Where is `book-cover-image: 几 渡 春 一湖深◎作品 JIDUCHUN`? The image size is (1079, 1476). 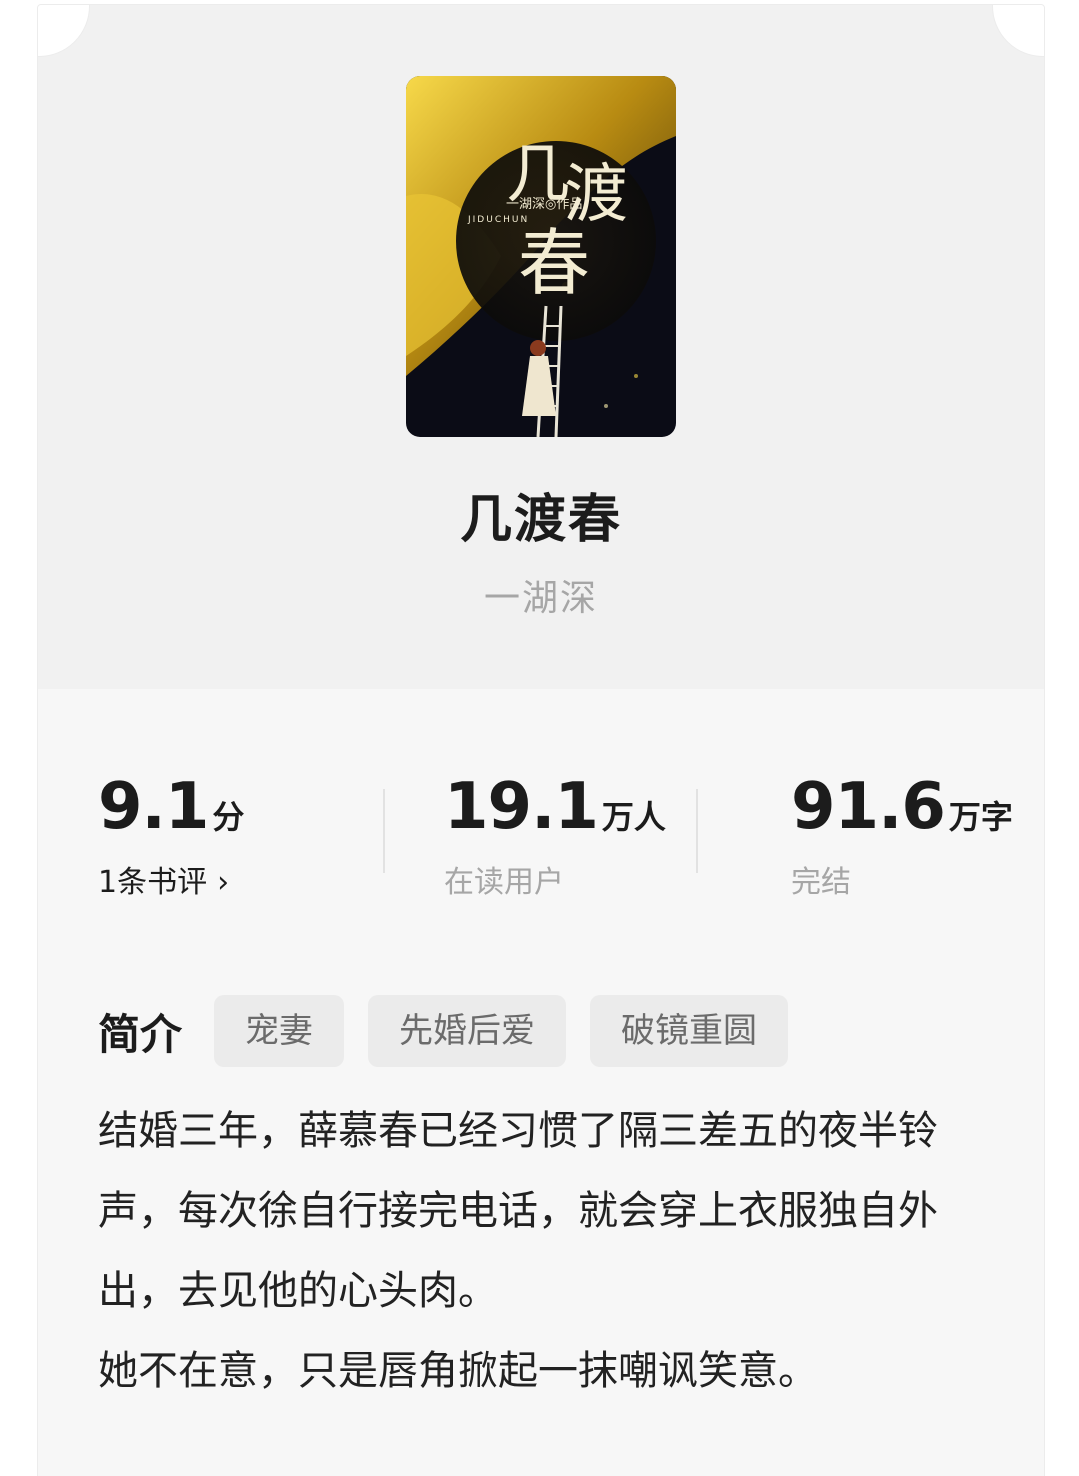 book-cover-image: 几 渡 春 一湖深◎作品 JIDUCHUN is located at coordinates (541, 256).